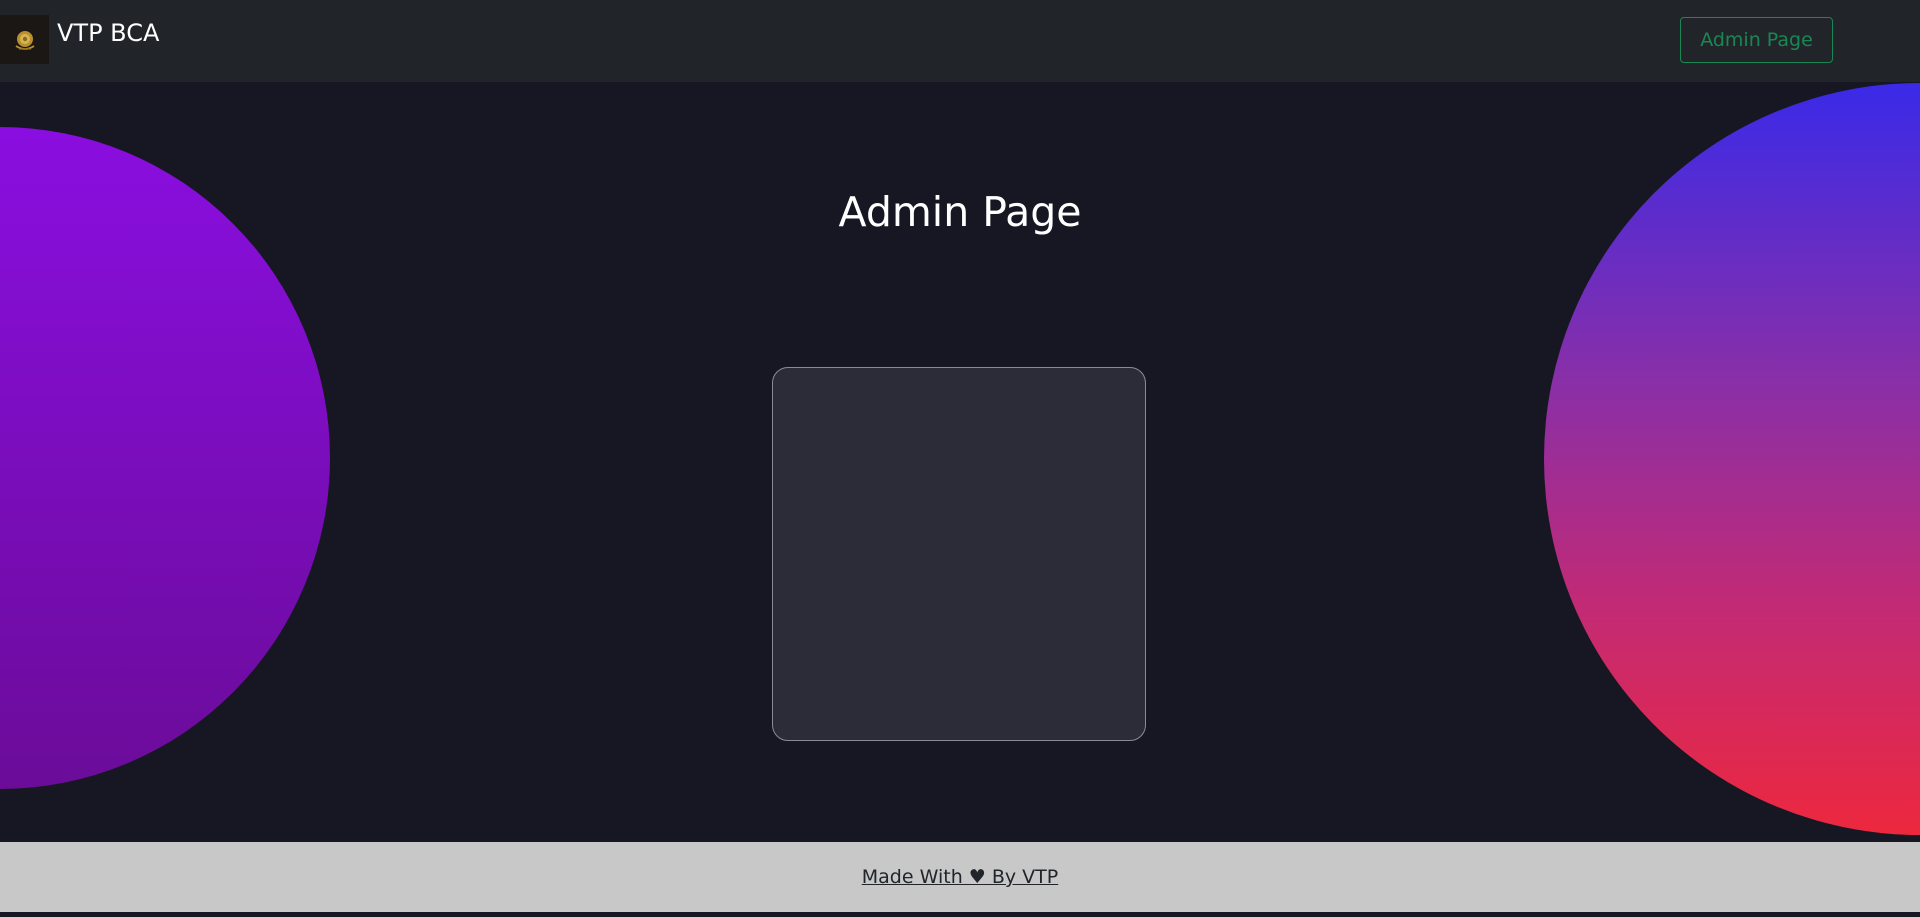  I want to click on navbar: VTP BCA Admin Page, so click(960, 41).